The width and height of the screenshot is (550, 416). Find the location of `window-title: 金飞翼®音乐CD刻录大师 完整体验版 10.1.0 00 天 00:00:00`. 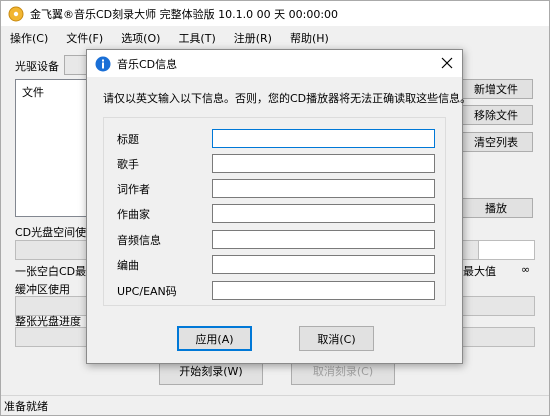

window-title: 金飞翼®音乐CD刻录大师 完整体验版 10.1.0 00 天 00:00:00 is located at coordinates (184, 14).